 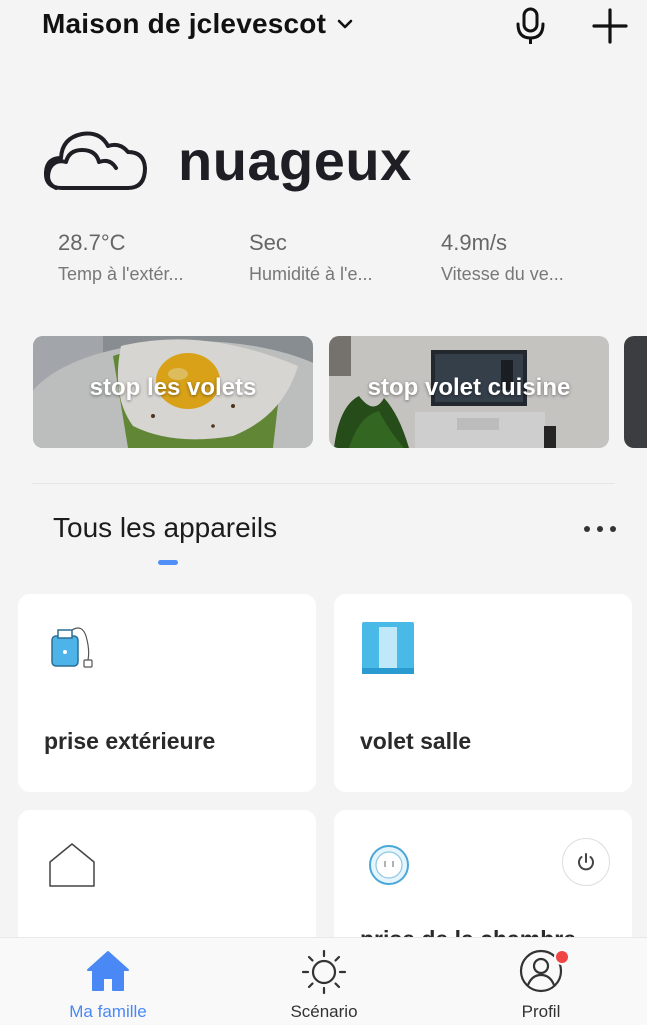 What do you see at coordinates (600, 528) in the screenshot?
I see `more-icon` at bounding box center [600, 528].